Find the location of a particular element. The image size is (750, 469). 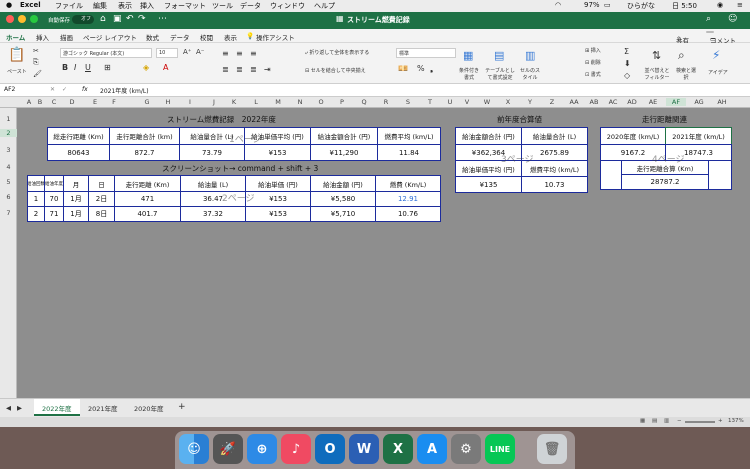

name-box: AF2 is located at coordinates (24, 89).